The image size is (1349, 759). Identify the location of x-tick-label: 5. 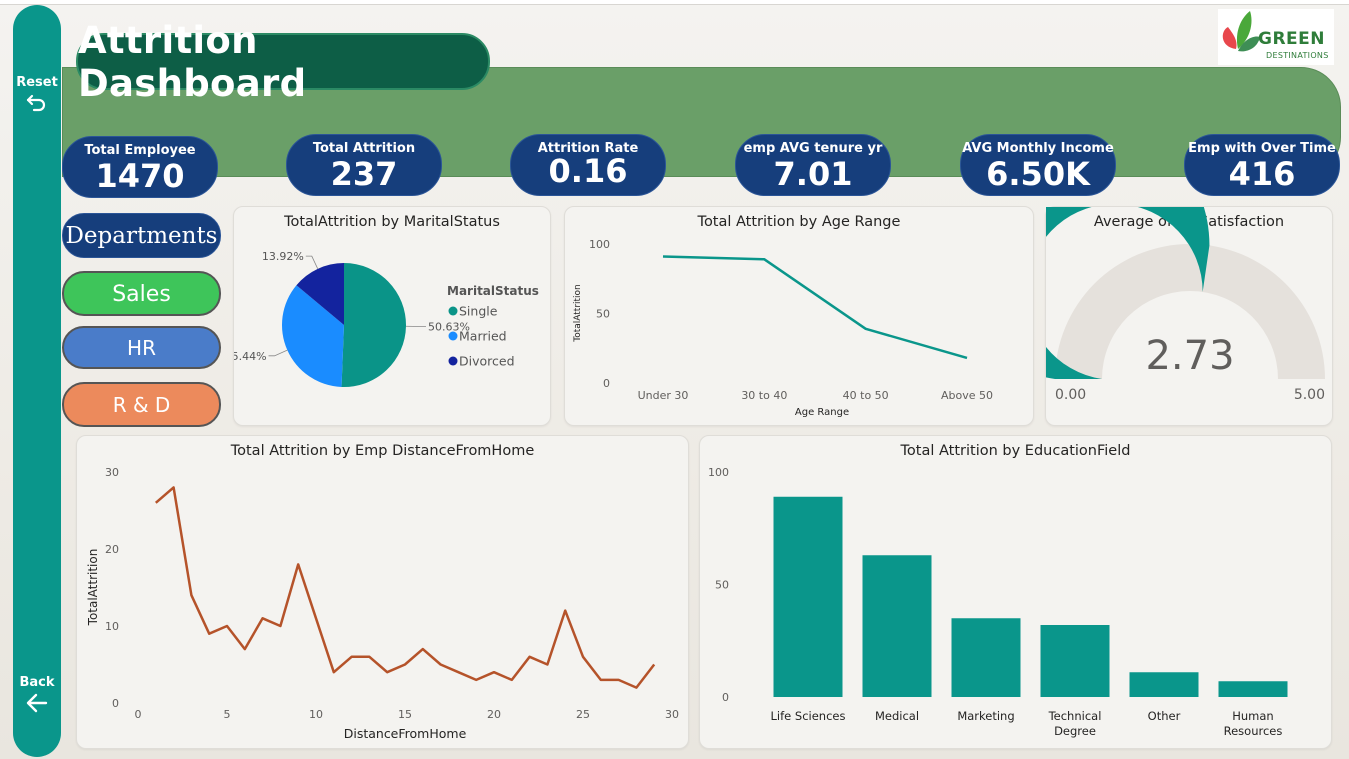
(227, 714).